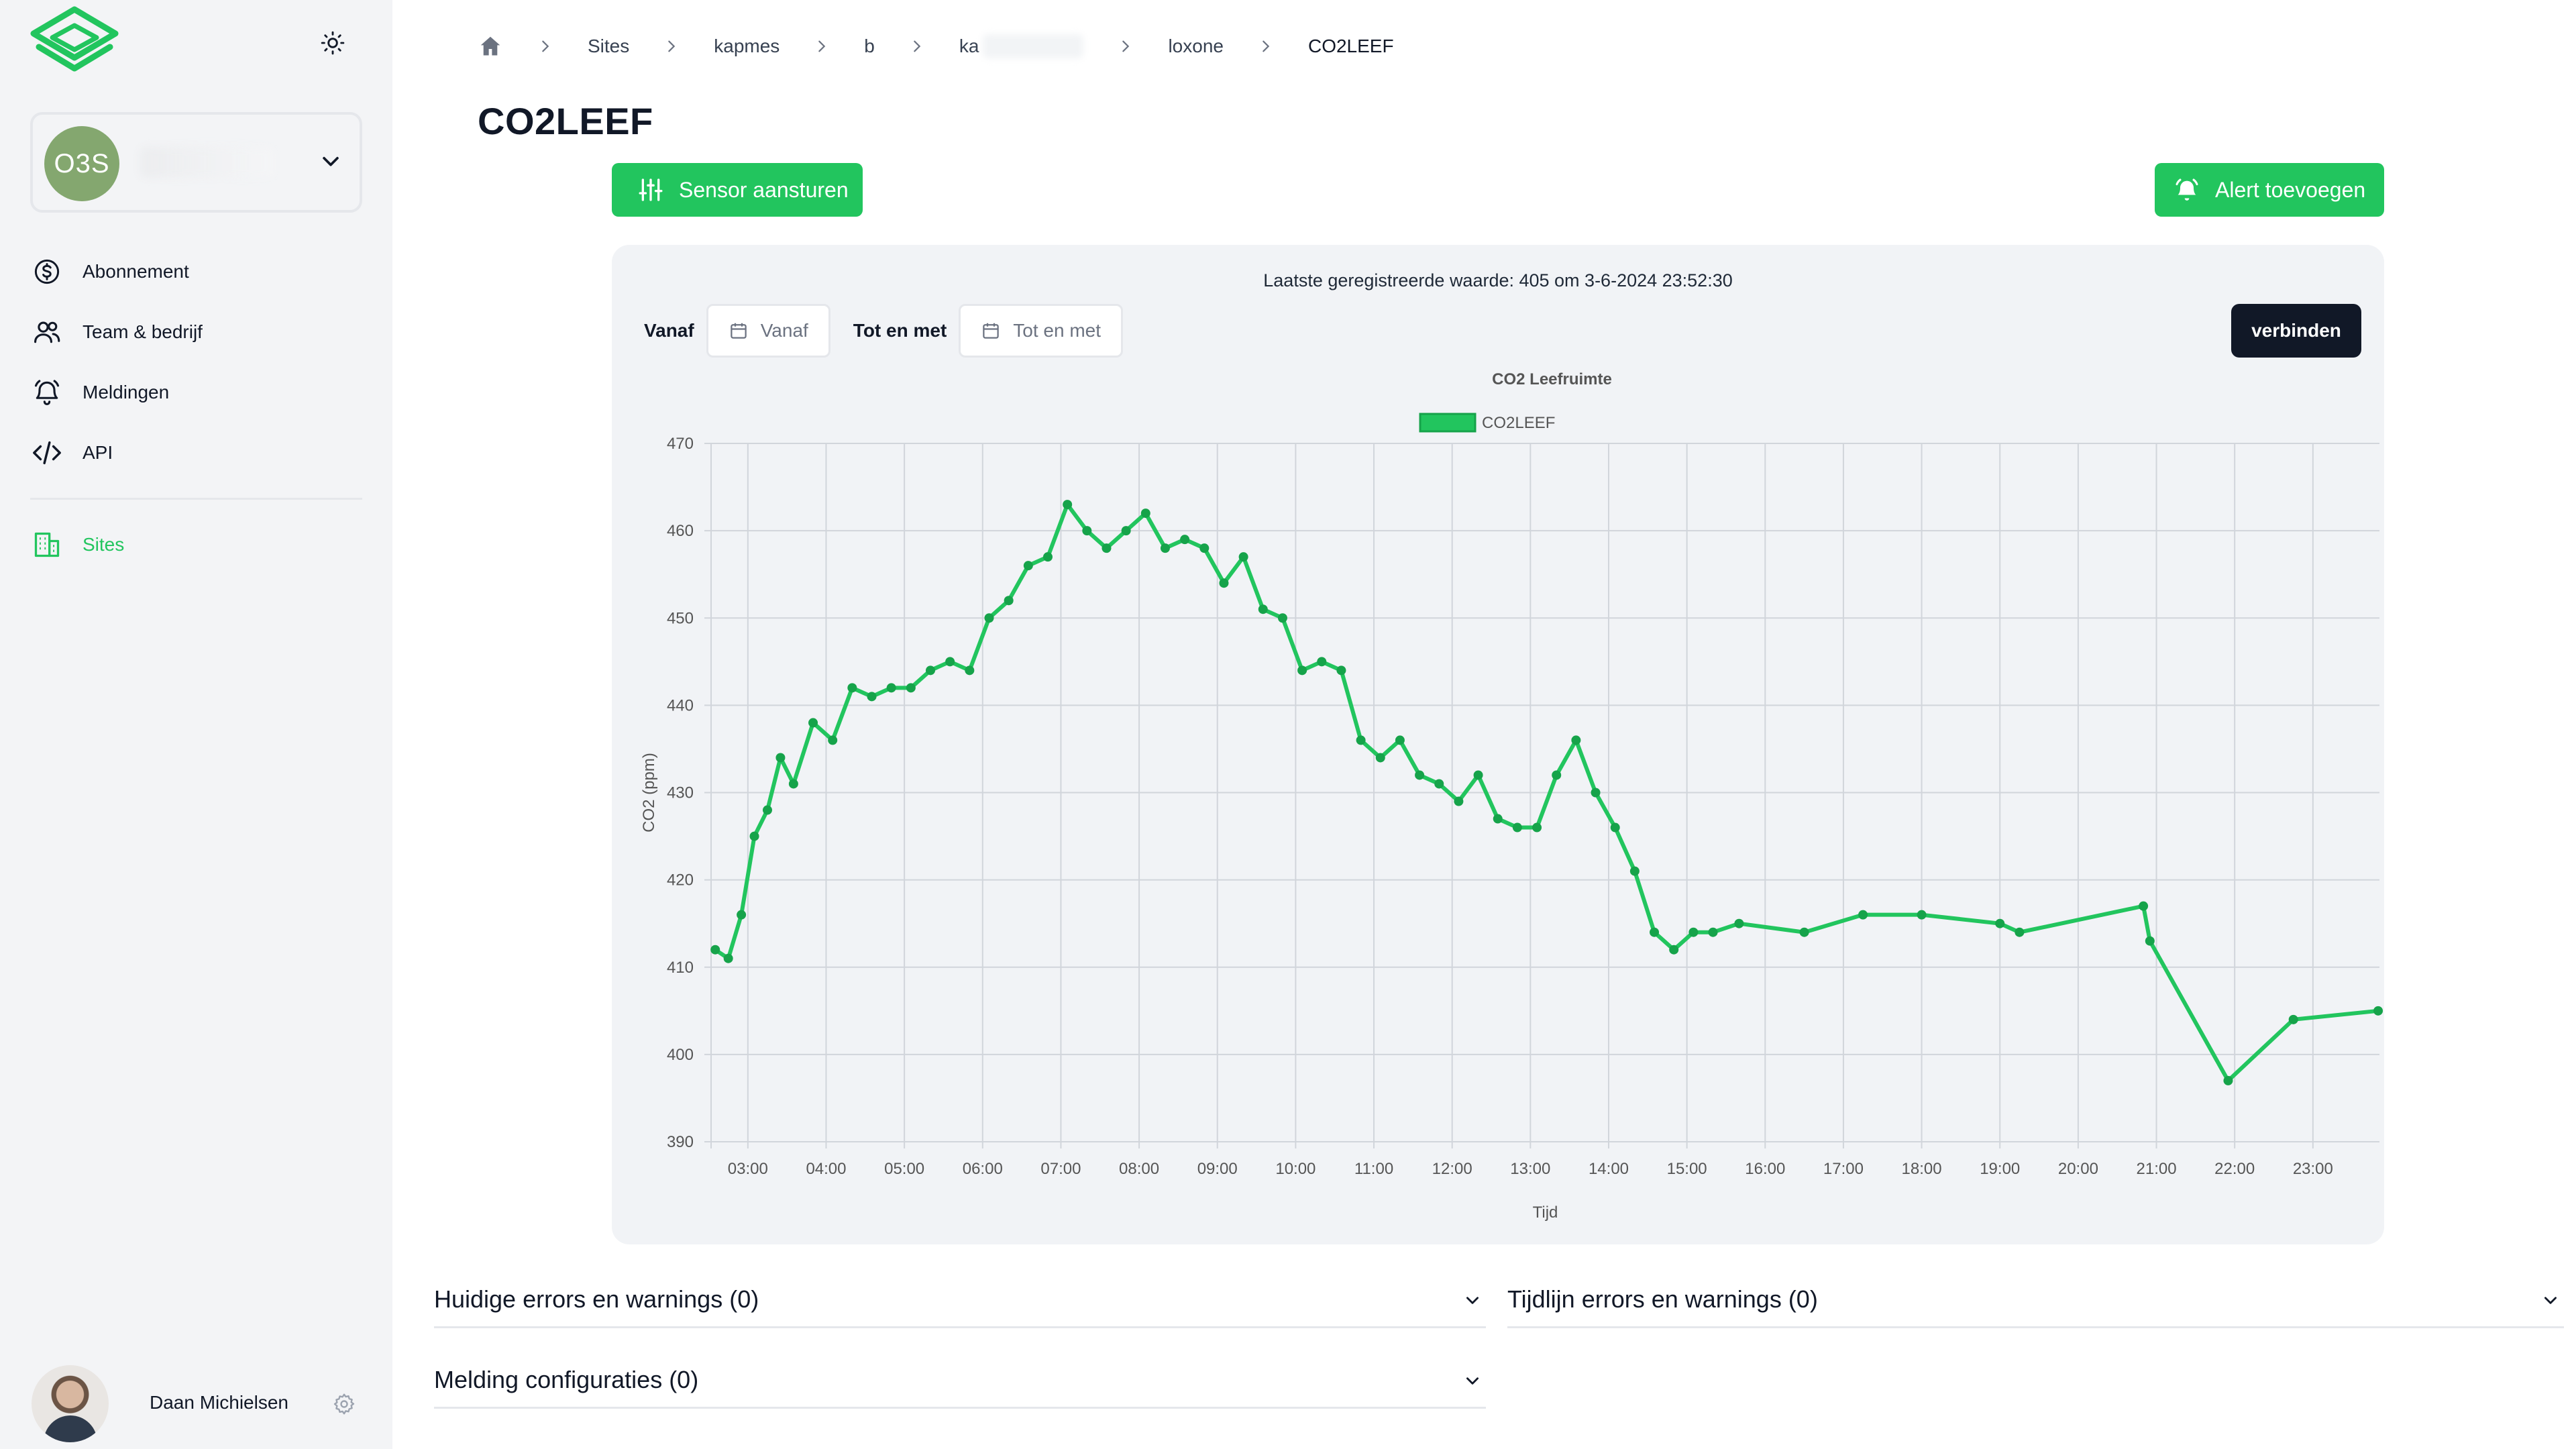 The image size is (2576, 1449). I want to click on x-tick-label: 20:00, so click(2078, 1169).